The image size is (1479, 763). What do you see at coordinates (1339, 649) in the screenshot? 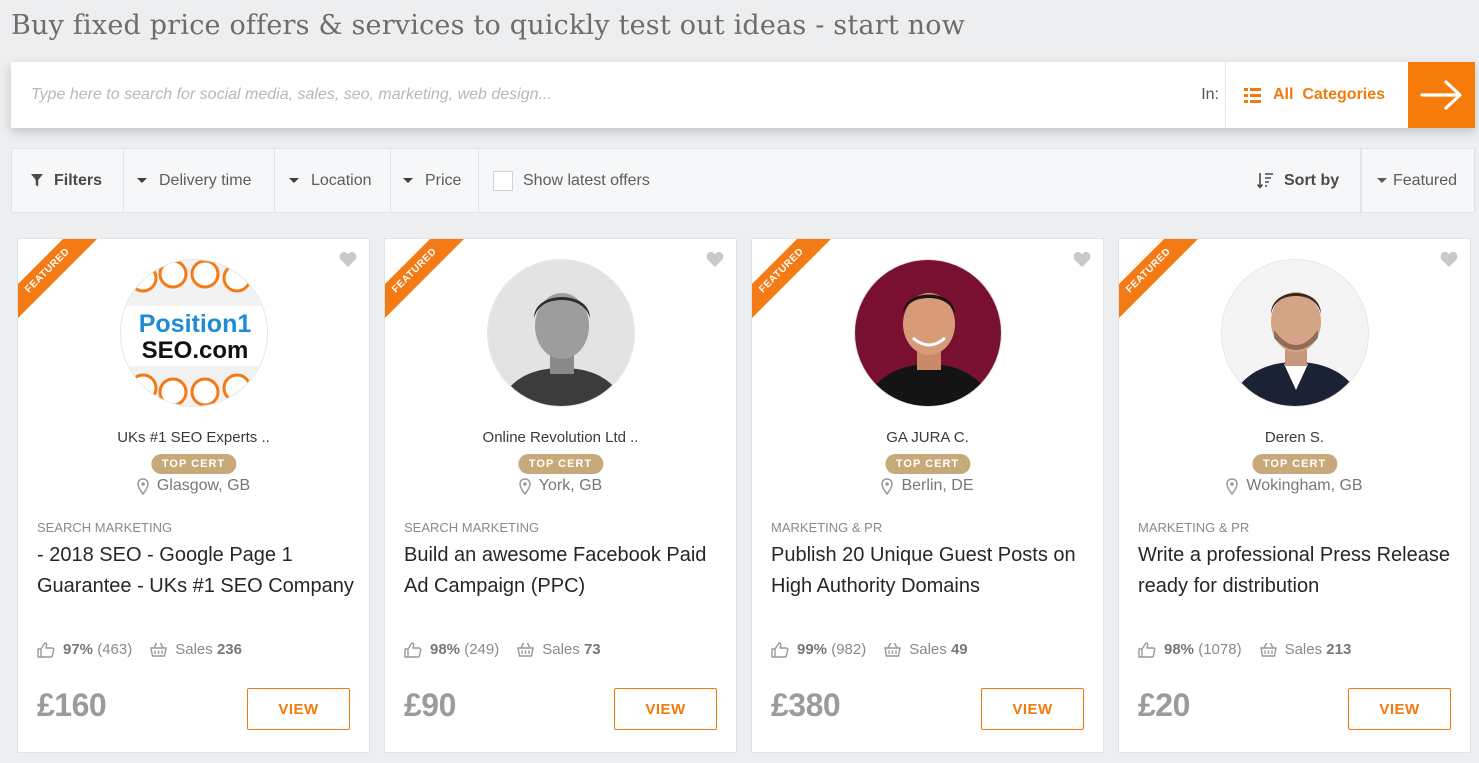
I see `sales-count: 213` at bounding box center [1339, 649].